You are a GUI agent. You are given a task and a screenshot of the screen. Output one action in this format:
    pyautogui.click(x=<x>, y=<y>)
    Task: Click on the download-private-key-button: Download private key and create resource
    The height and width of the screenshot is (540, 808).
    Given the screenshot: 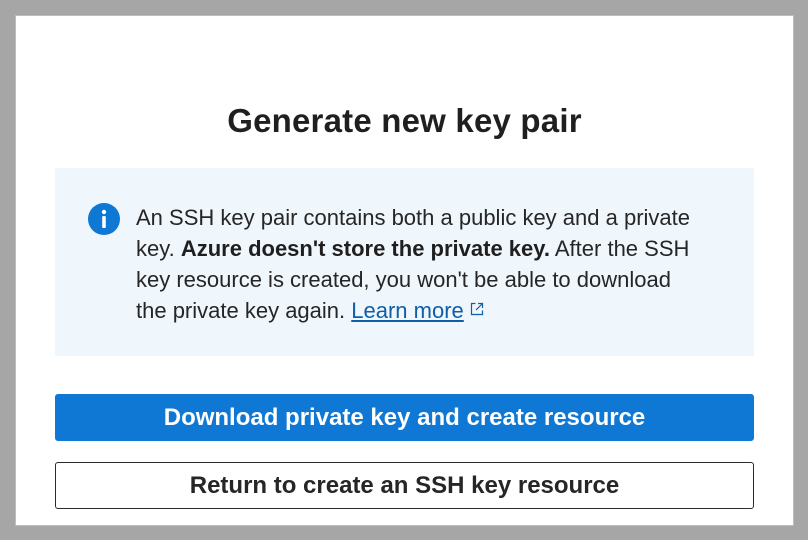 What is the action you would take?
    pyautogui.click(x=404, y=417)
    